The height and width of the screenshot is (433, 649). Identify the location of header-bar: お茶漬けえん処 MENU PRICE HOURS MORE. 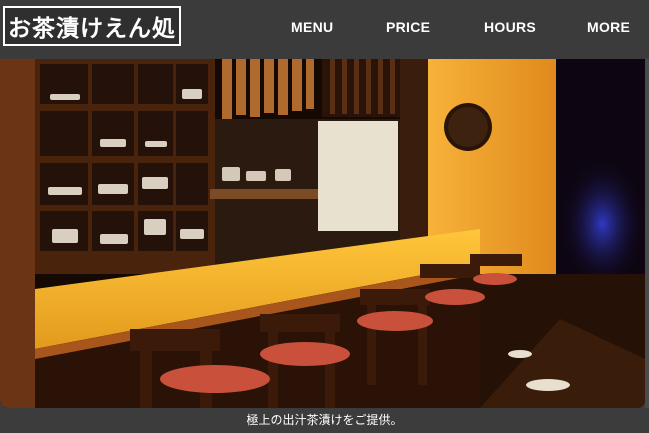
(324, 29).